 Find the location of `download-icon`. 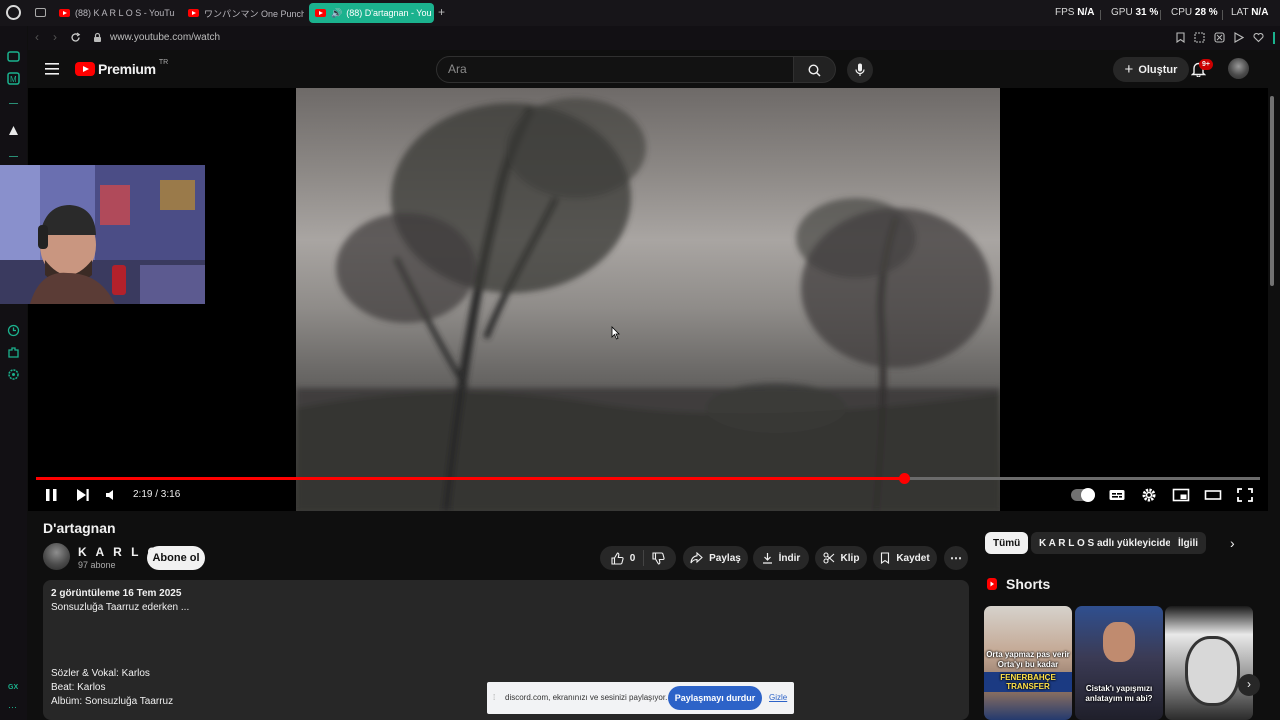

download-icon is located at coordinates (767, 558).